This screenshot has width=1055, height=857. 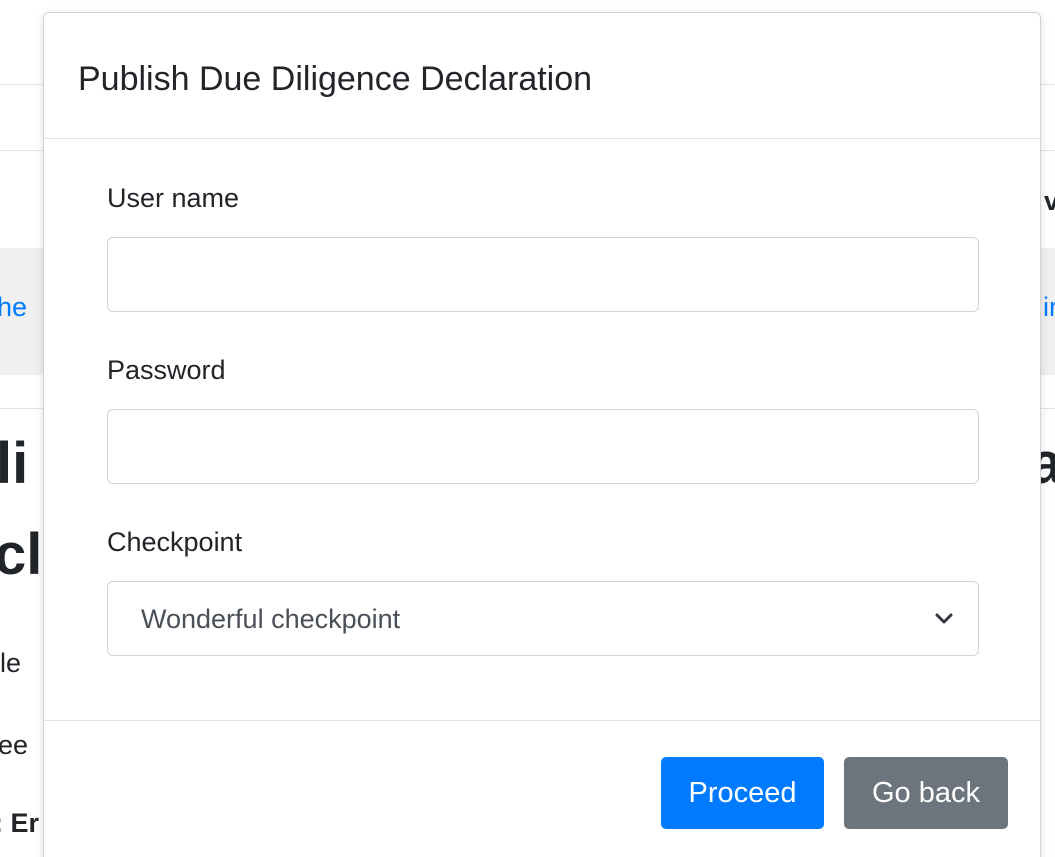 I want to click on go-back-button: Go back, so click(x=926, y=793).